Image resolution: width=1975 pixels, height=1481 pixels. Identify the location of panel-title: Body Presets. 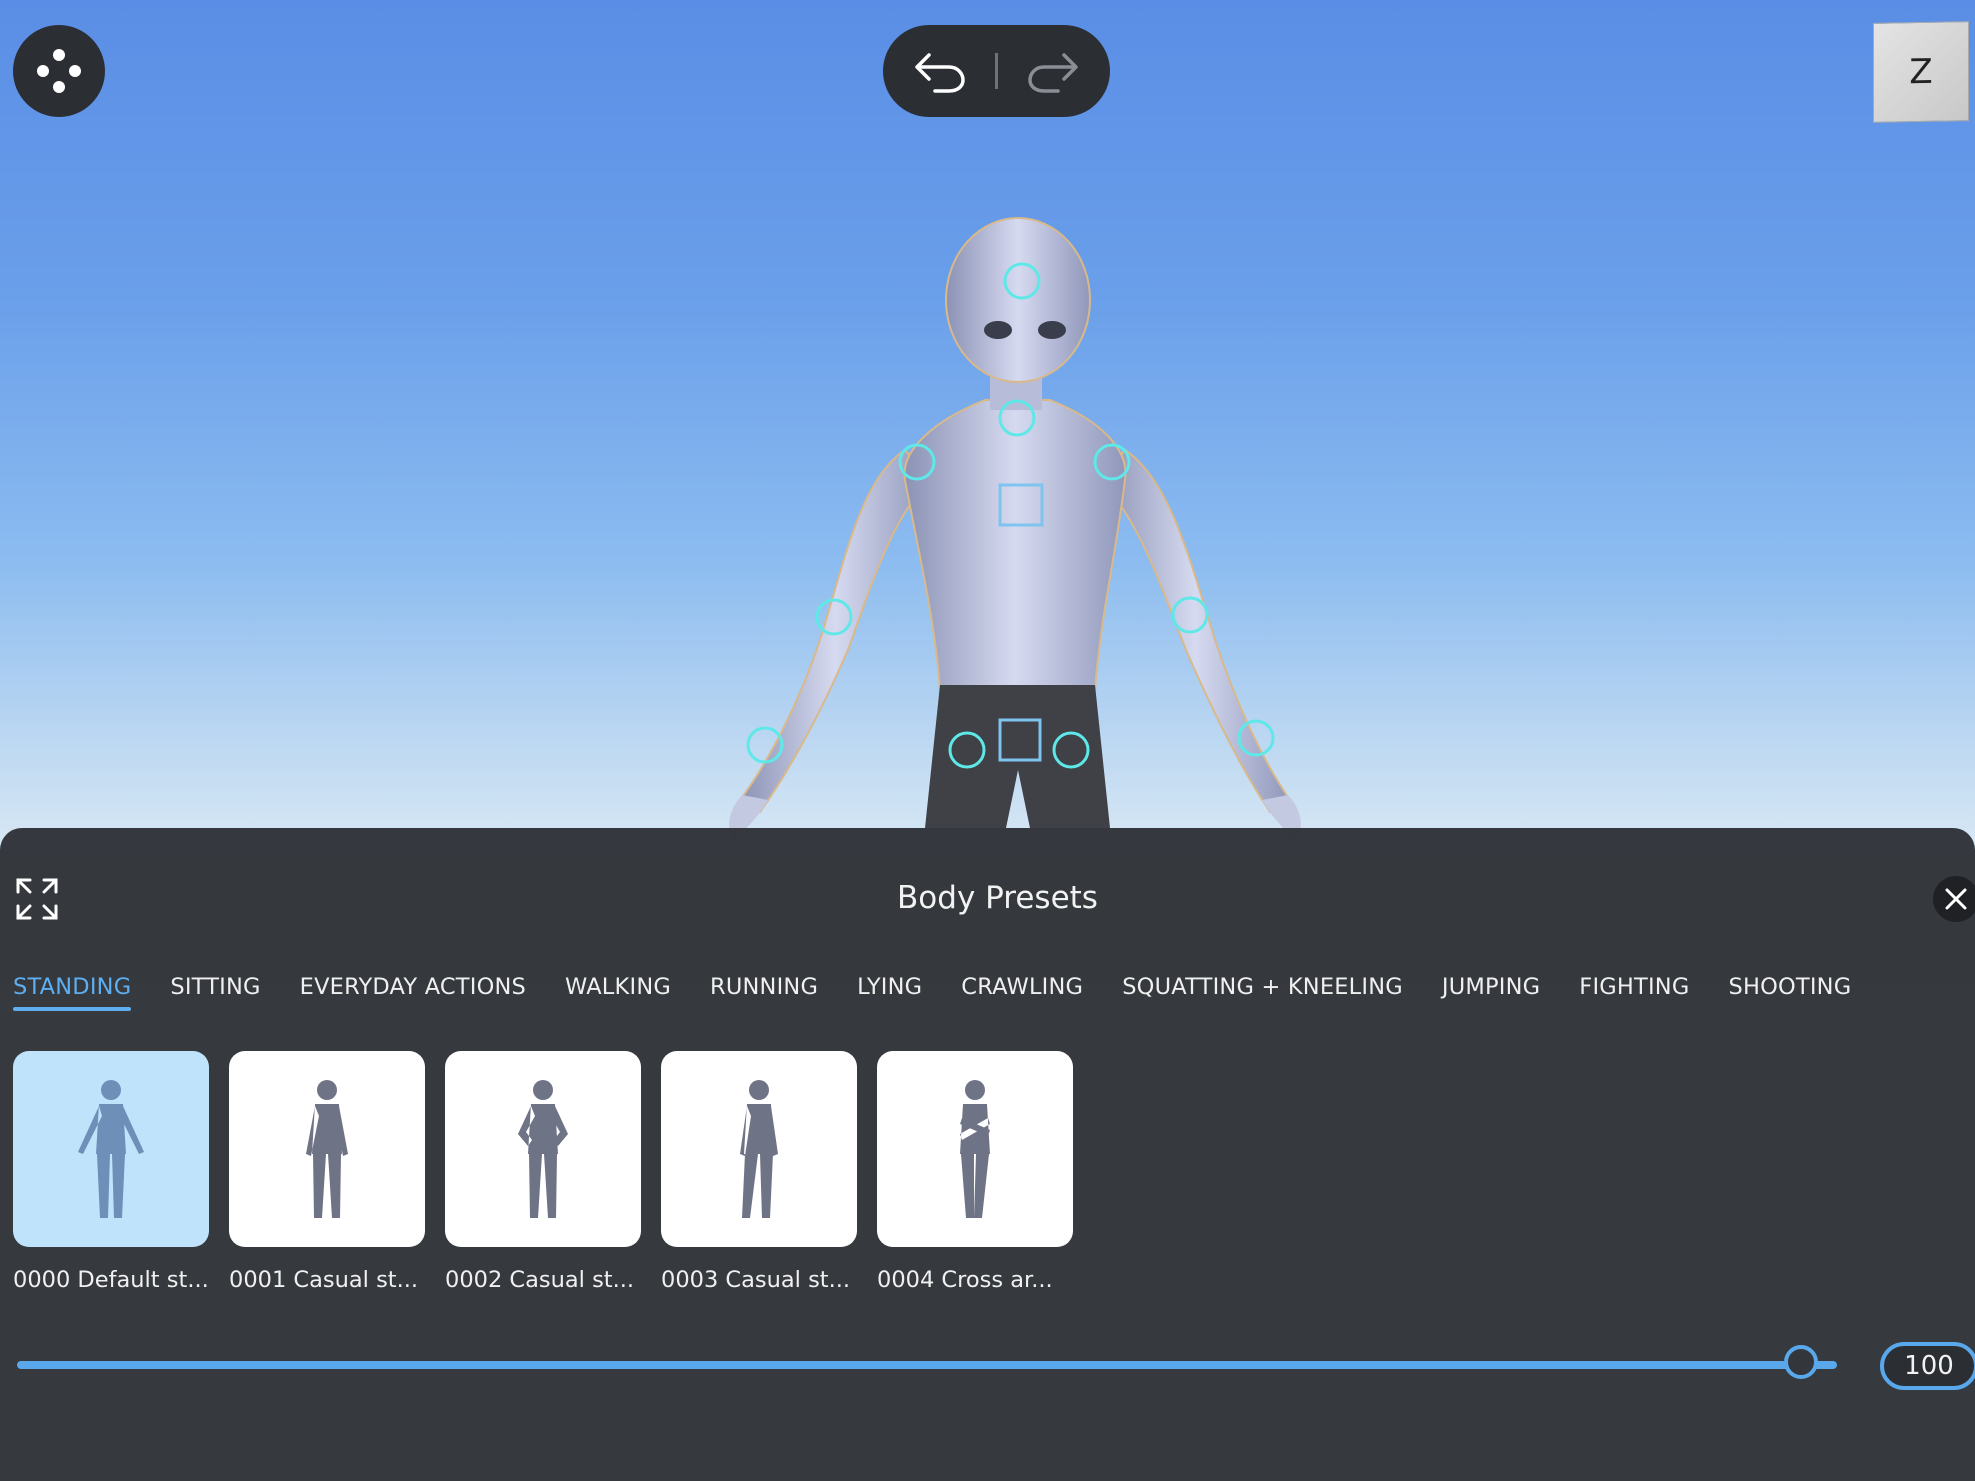
(997, 898).